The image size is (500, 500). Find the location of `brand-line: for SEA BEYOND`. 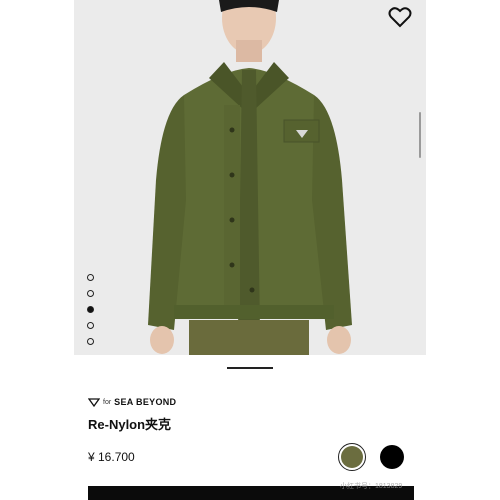

brand-line: for SEA BEYOND is located at coordinates (132, 402).